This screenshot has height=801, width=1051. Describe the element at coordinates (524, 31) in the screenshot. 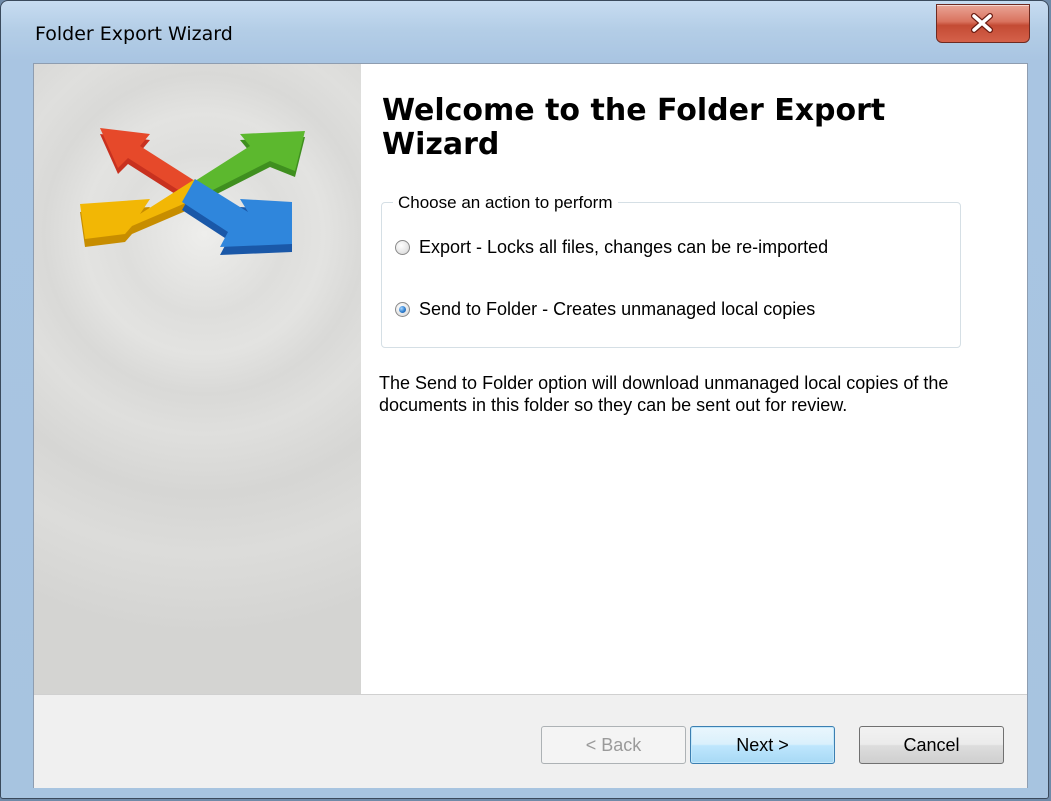

I see `title-bar: Folder Export Wizard` at that location.